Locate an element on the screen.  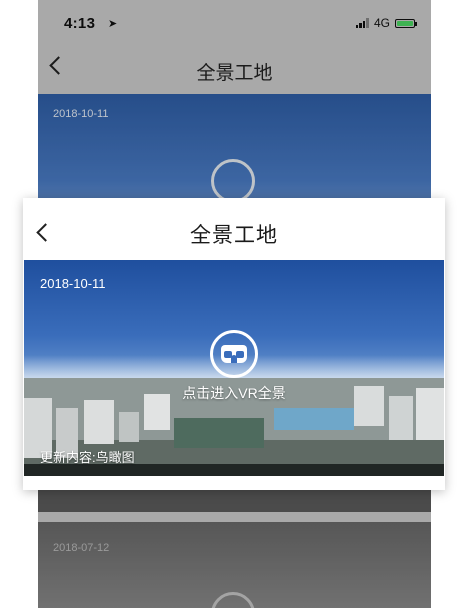
update-content-label: 更新内容:鸟瞰图 is located at coordinates (87, 457).